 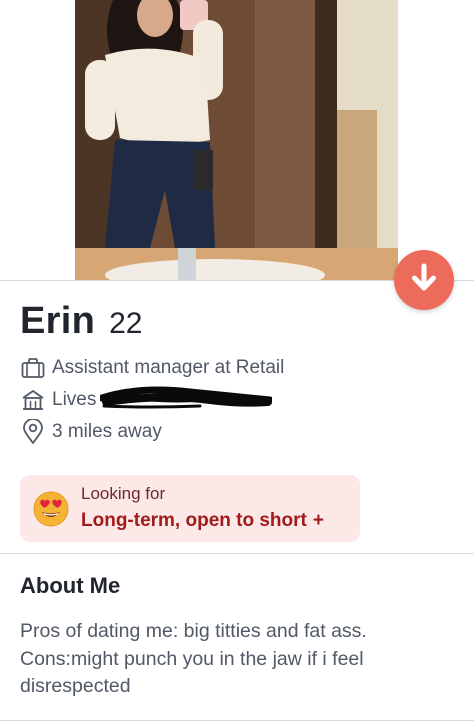 I want to click on looking-for-value: Long-term, open to short, so click(x=194, y=520).